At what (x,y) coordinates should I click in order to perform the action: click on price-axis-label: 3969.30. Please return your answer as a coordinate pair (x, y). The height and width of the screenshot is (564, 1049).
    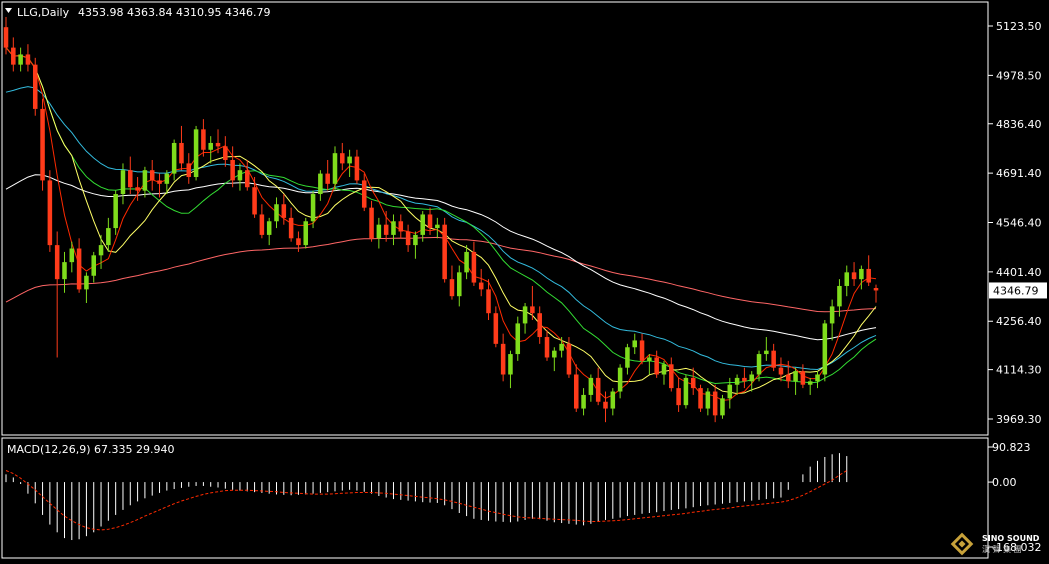
    Looking at the image, I should click on (1019, 419).